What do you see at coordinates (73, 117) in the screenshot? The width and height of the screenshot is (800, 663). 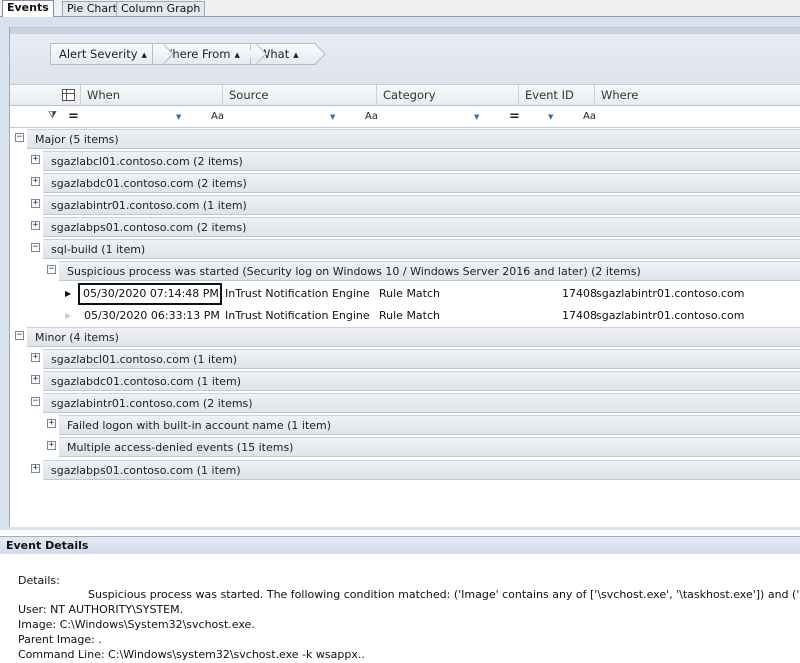 I see `filter-when-operator: =` at bounding box center [73, 117].